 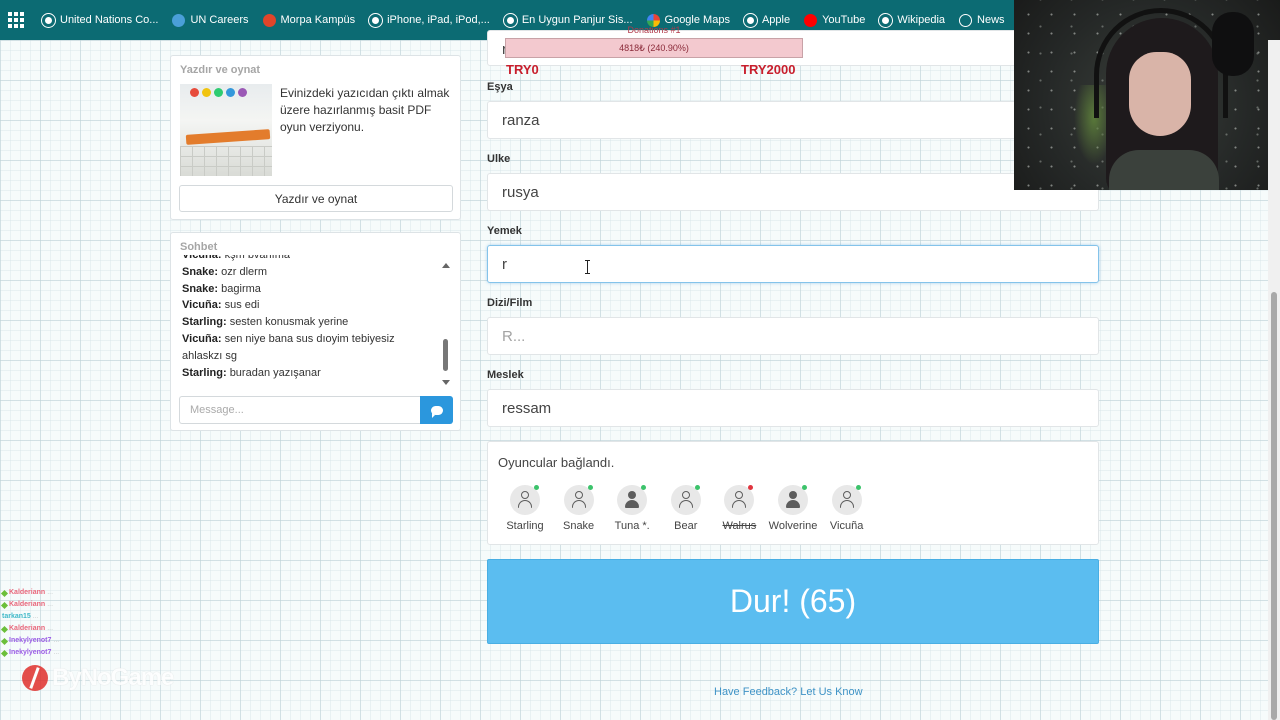 I want to click on chat-send-button, so click(x=436, y=410).